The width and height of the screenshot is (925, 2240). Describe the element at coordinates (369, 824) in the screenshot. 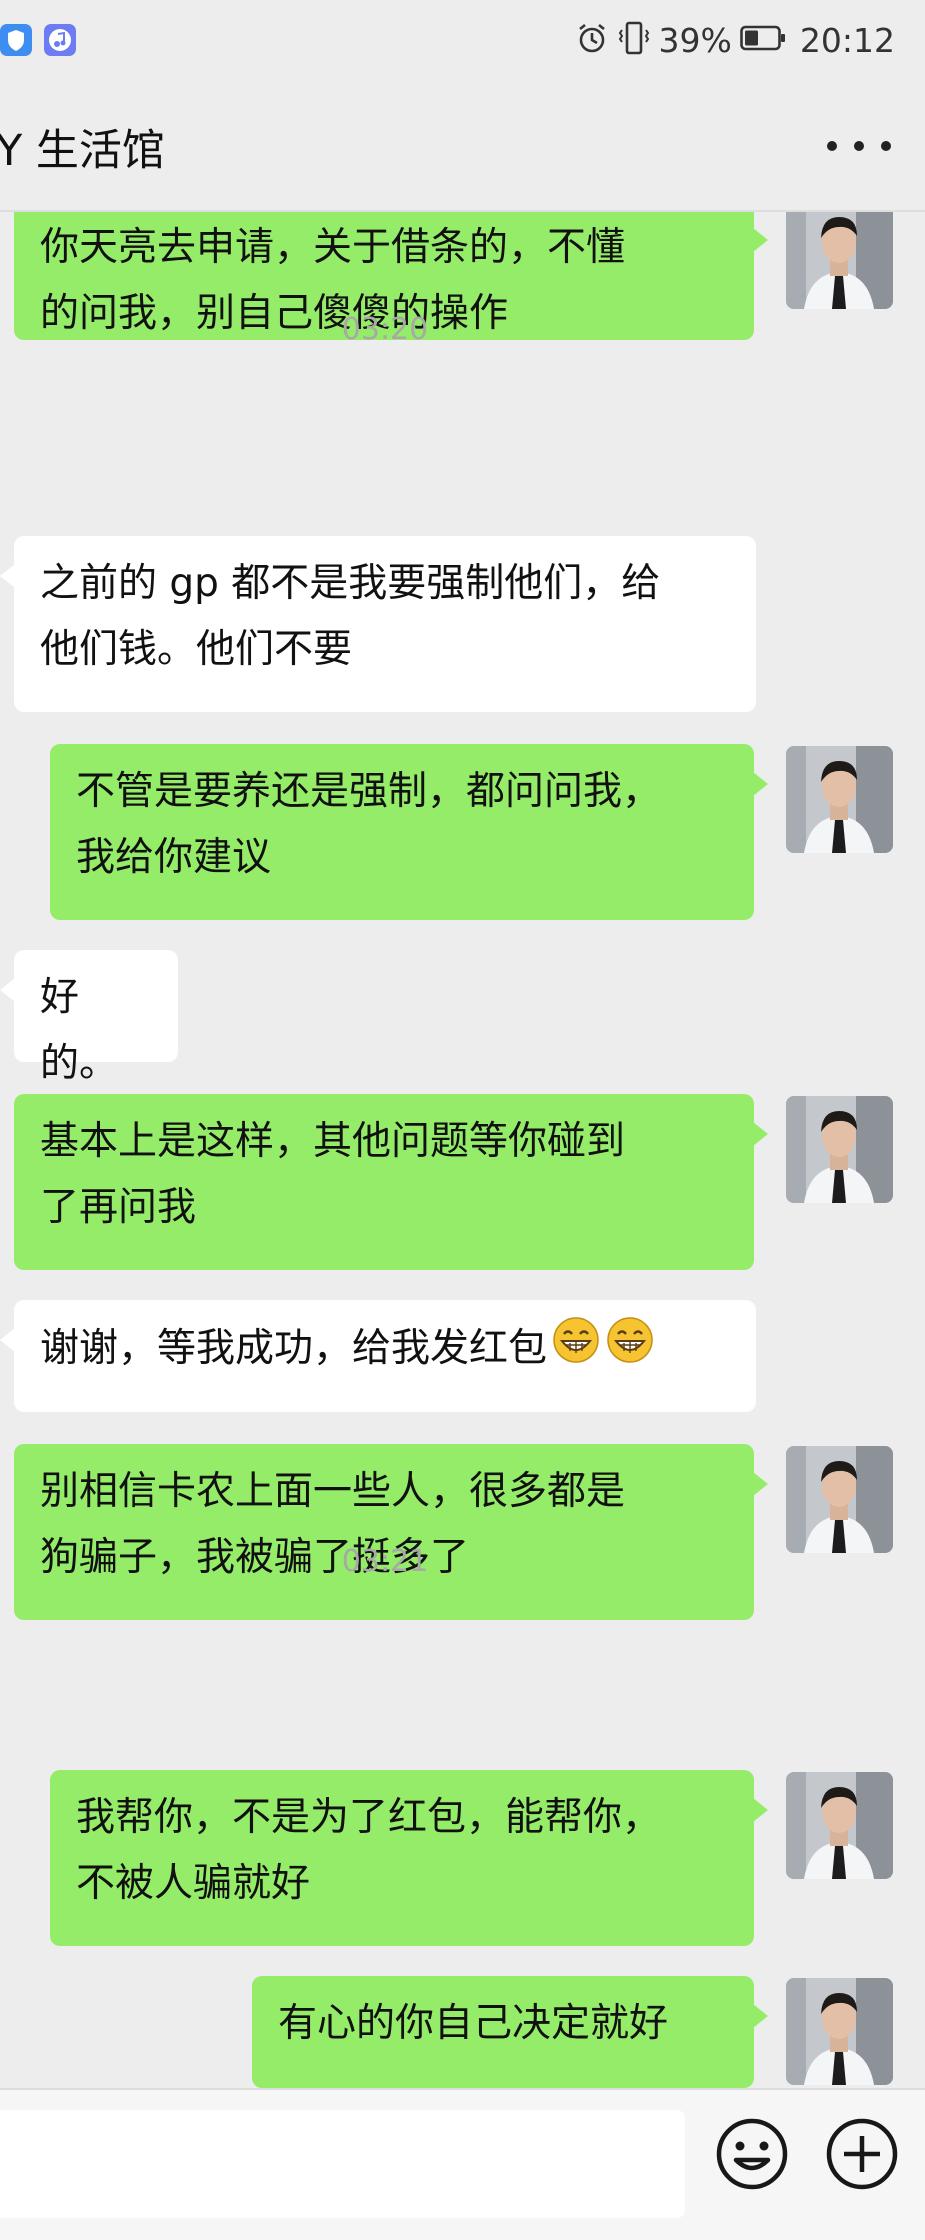

I see `message-text: 不管是要养还是强制，都问问我， 我给你建议` at that location.